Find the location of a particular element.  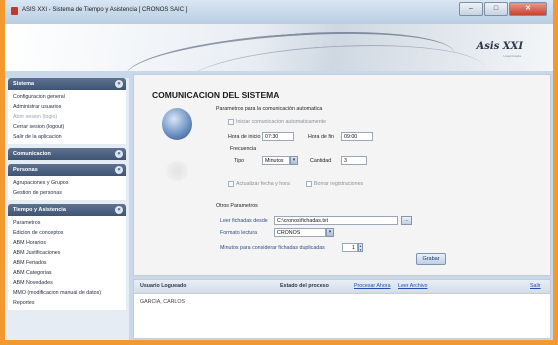

sidebar-item-horarios: ABM Horarios is located at coordinates (67, 243).